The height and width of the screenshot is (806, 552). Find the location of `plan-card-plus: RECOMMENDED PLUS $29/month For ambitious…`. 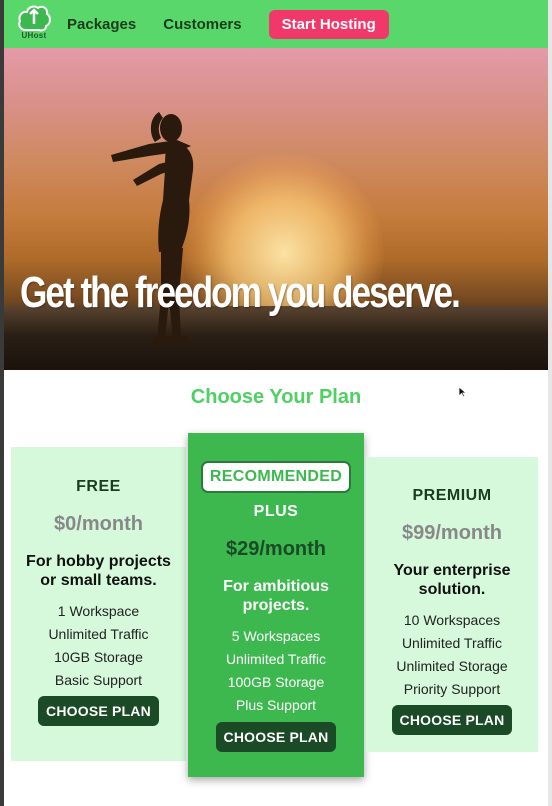

plan-card-plus: RECOMMENDED PLUS $29/month For ambitious… is located at coordinates (276, 605).